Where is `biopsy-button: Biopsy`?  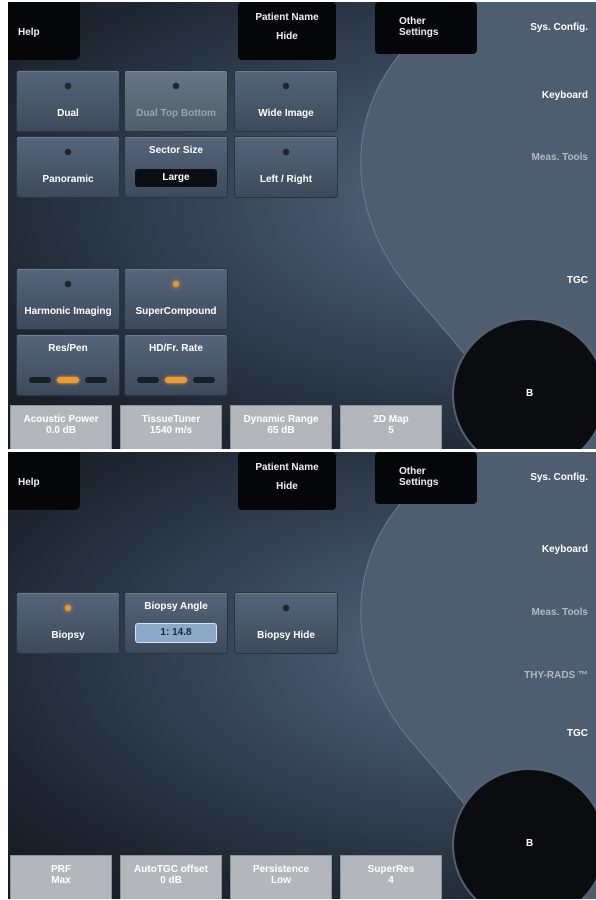 biopsy-button: Biopsy is located at coordinates (68, 623).